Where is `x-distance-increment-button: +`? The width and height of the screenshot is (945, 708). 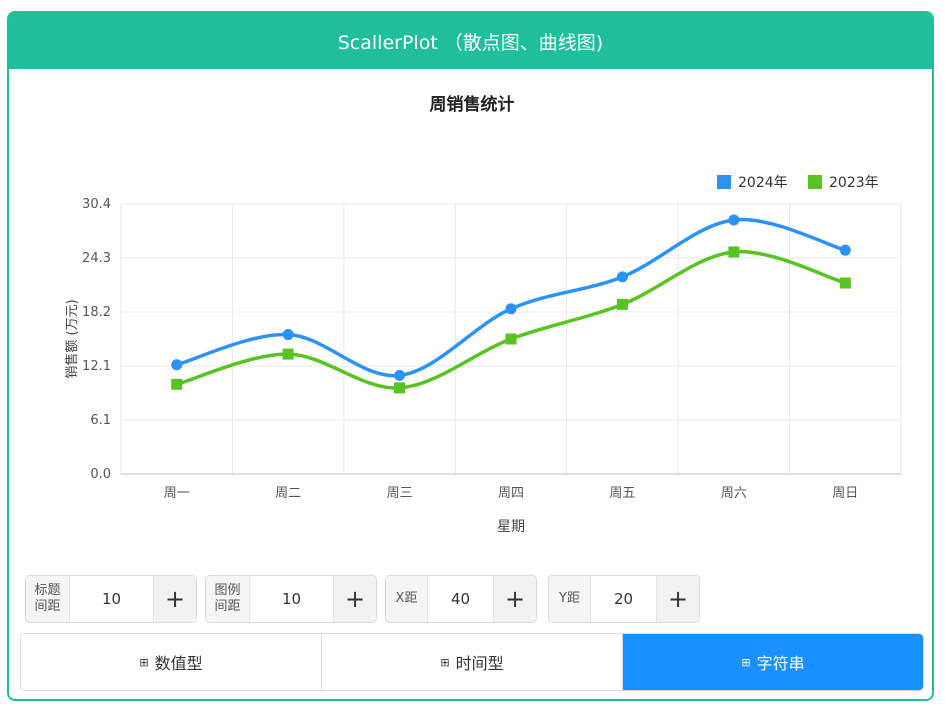 x-distance-increment-button: + is located at coordinates (514, 599).